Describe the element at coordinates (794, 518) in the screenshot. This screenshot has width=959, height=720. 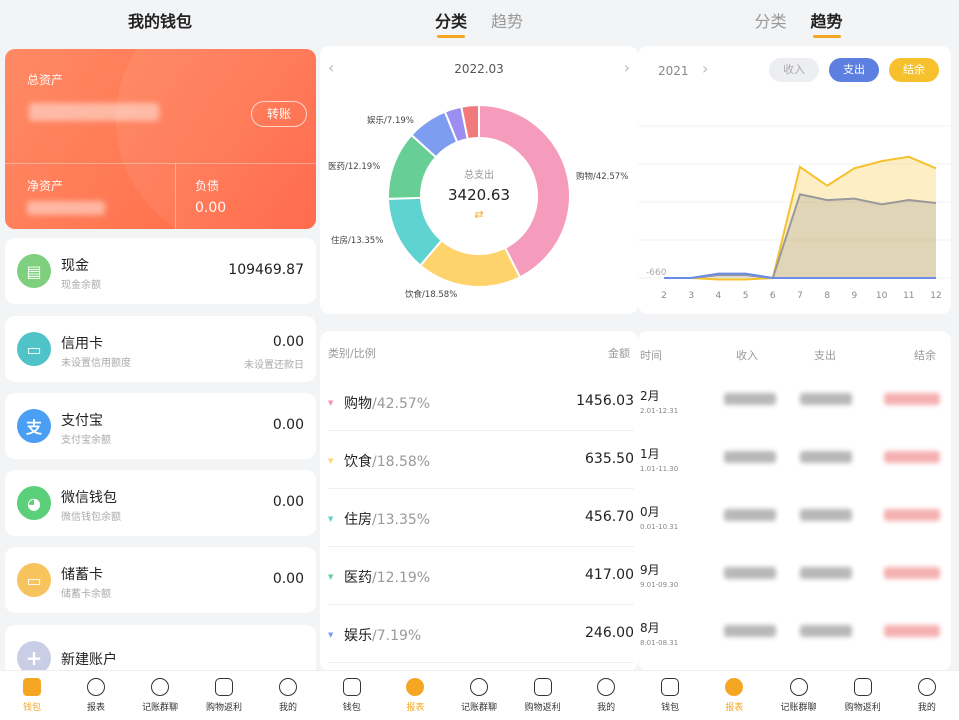
I see `table-row: 0月 0.01-10.31` at that location.